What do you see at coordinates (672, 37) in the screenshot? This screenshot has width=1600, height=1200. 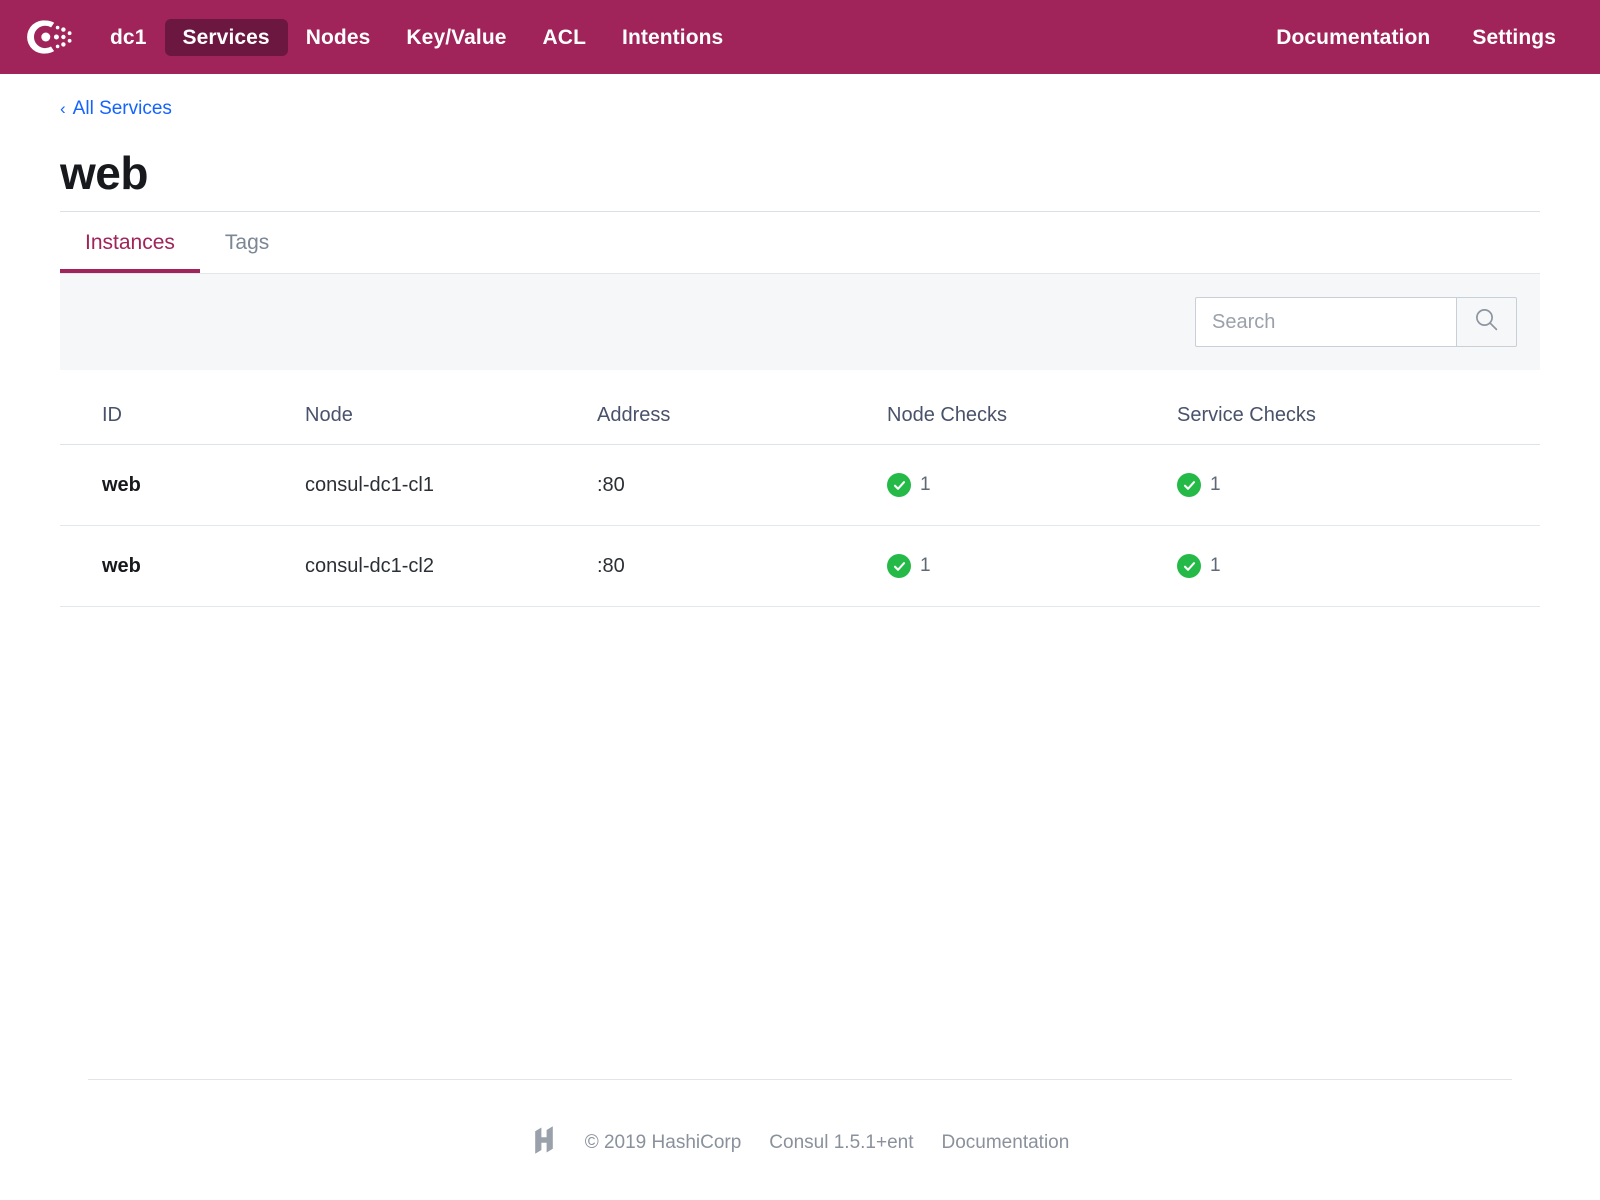 I see `nav-item-intentions: Intentions` at bounding box center [672, 37].